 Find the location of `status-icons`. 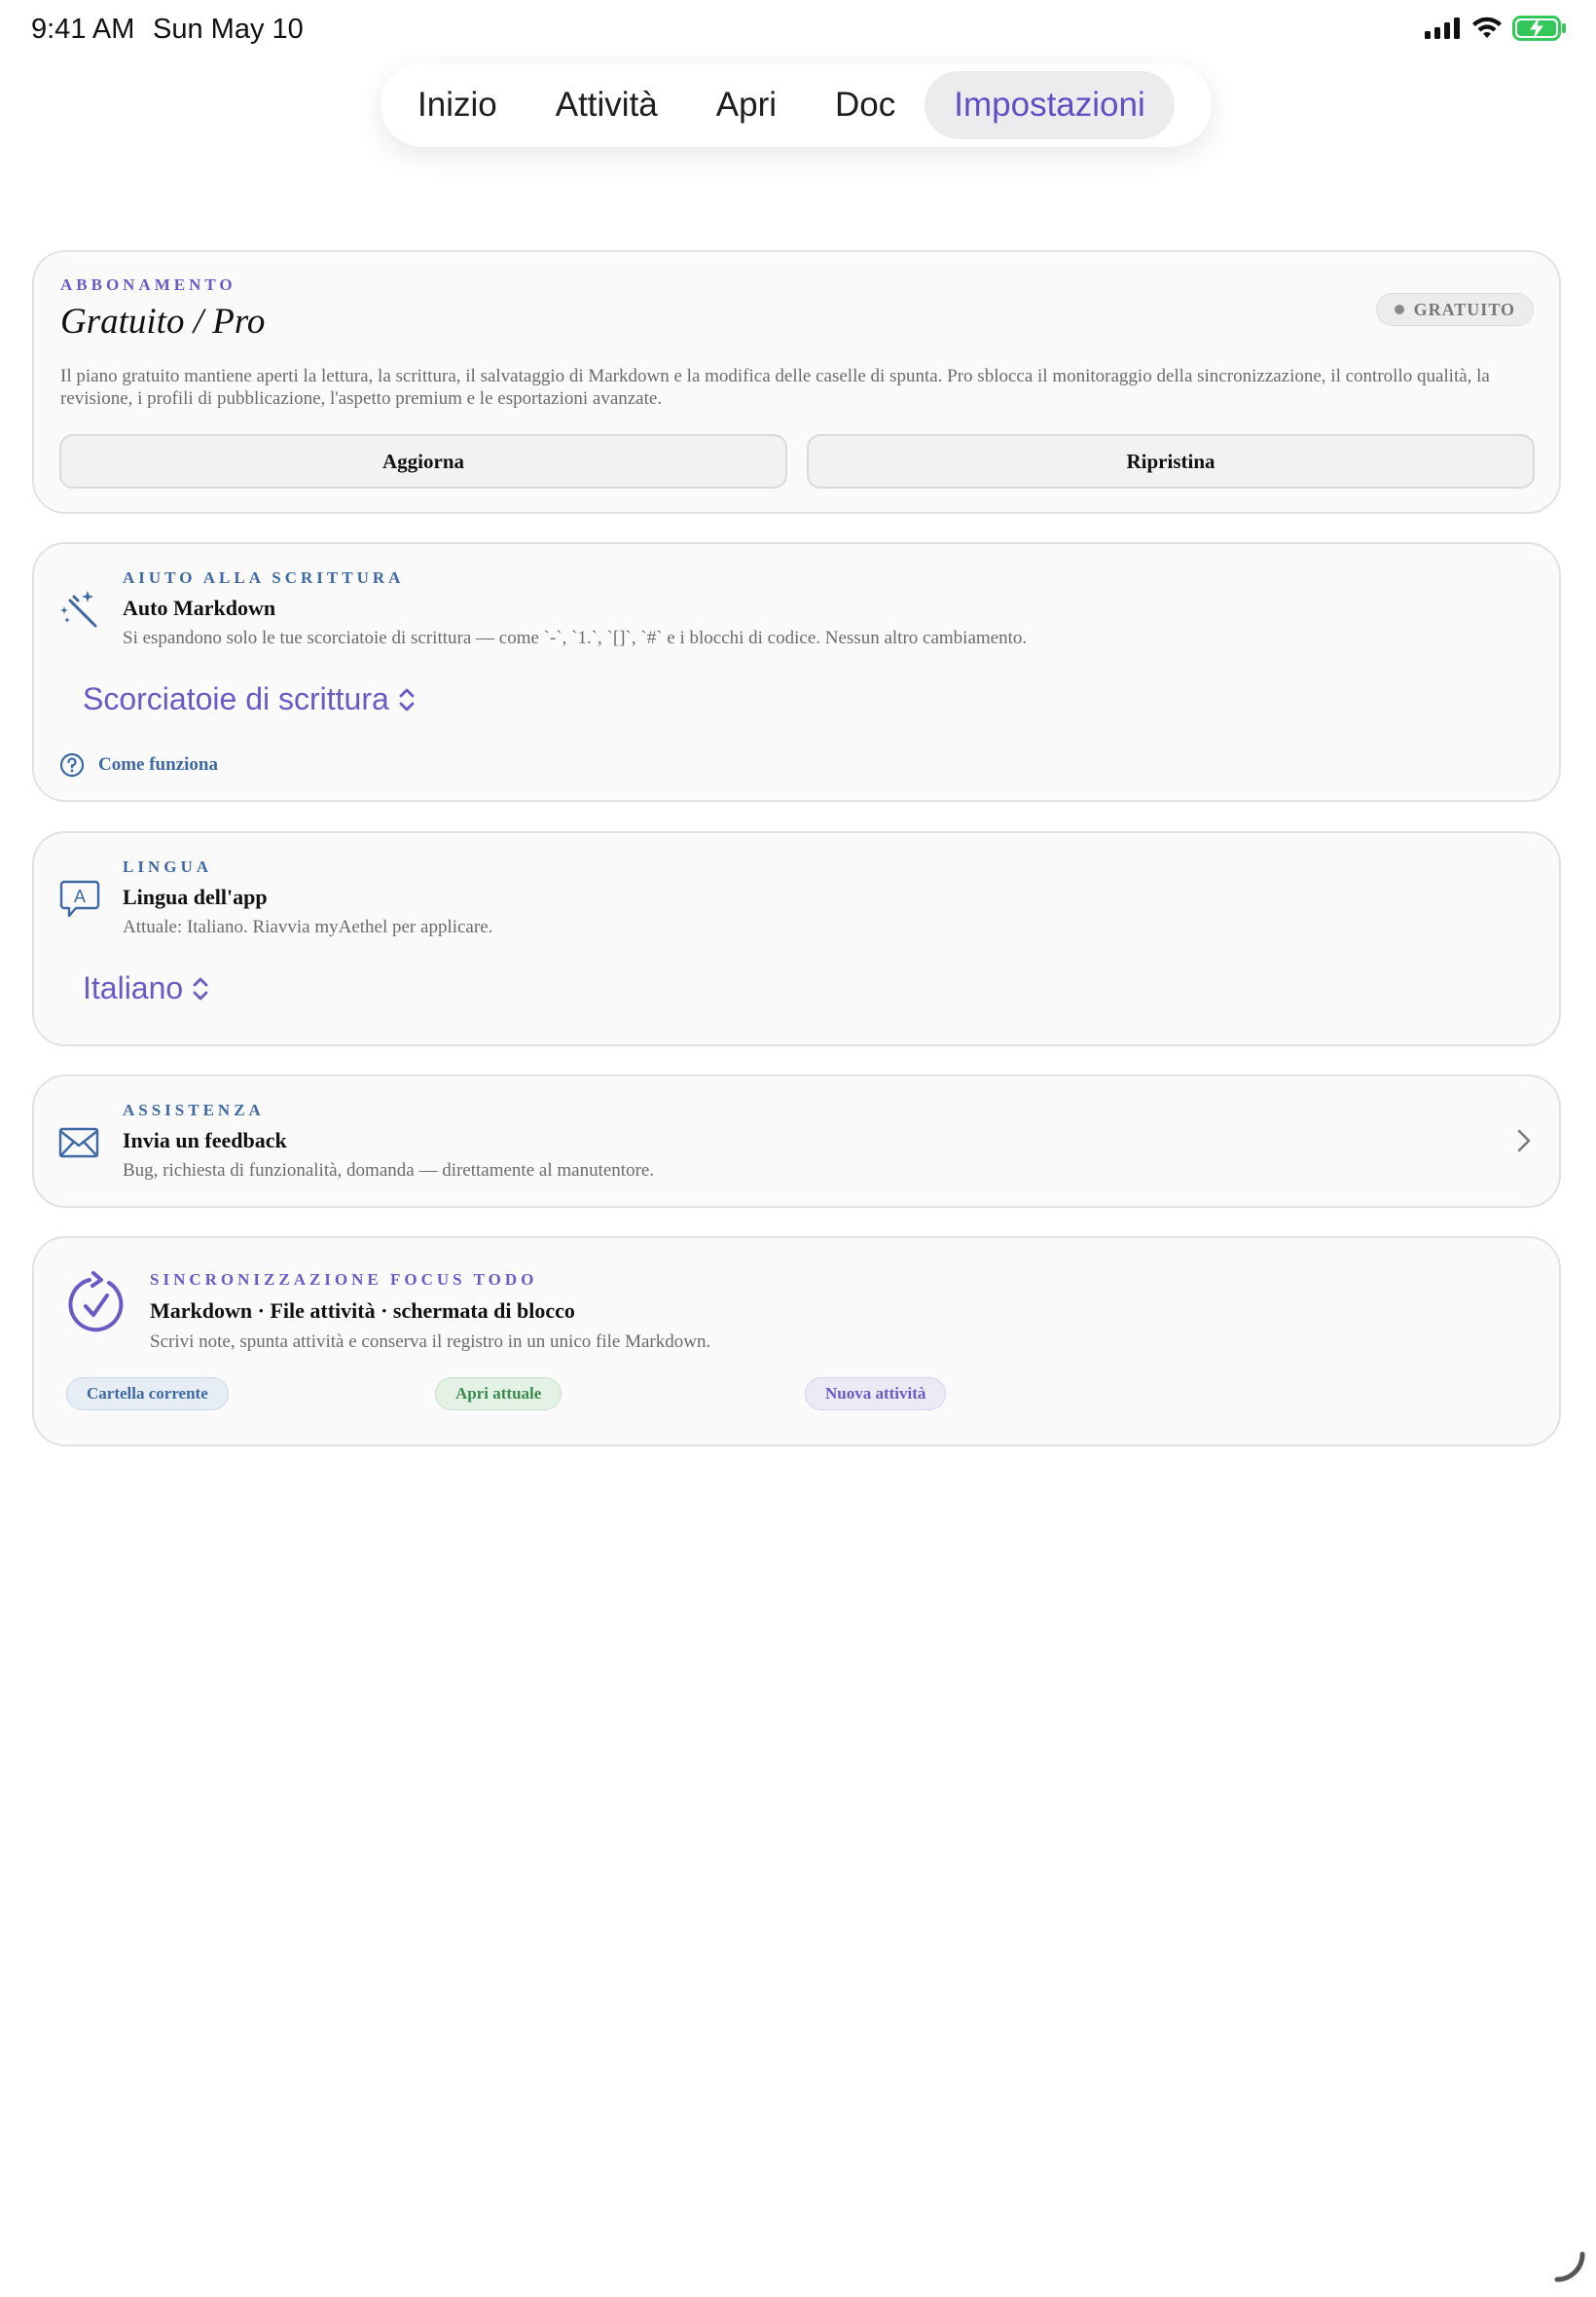

status-icons is located at coordinates (1496, 28).